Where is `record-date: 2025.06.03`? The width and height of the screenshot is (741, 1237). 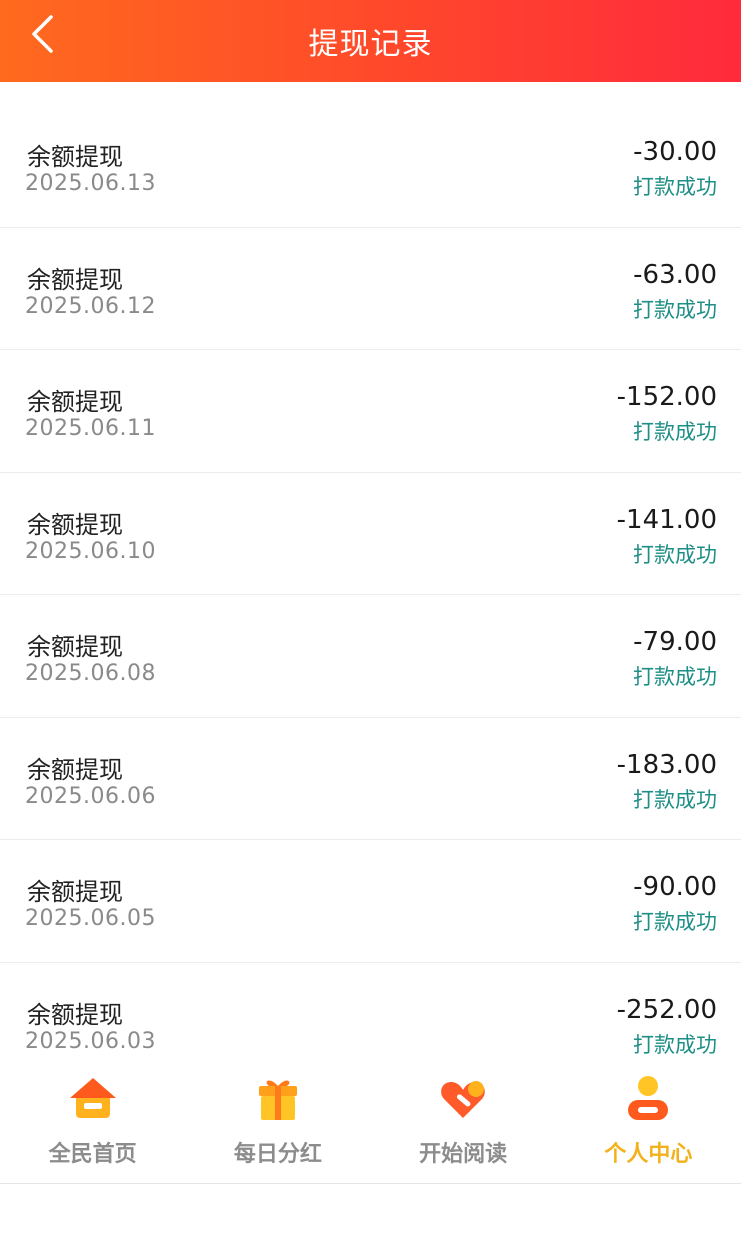 record-date: 2025.06.03 is located at coordinates (90, 1041).